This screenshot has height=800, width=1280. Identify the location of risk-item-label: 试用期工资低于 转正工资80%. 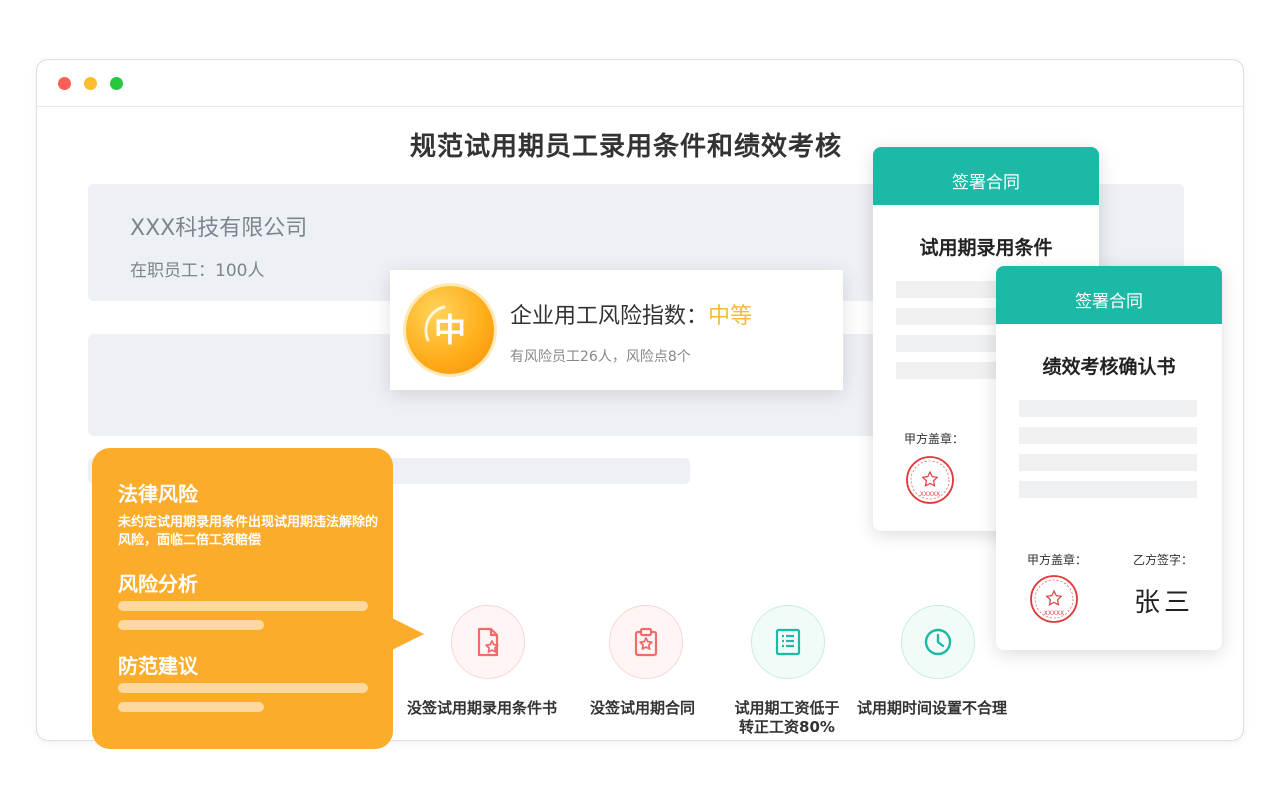
(787, 717).